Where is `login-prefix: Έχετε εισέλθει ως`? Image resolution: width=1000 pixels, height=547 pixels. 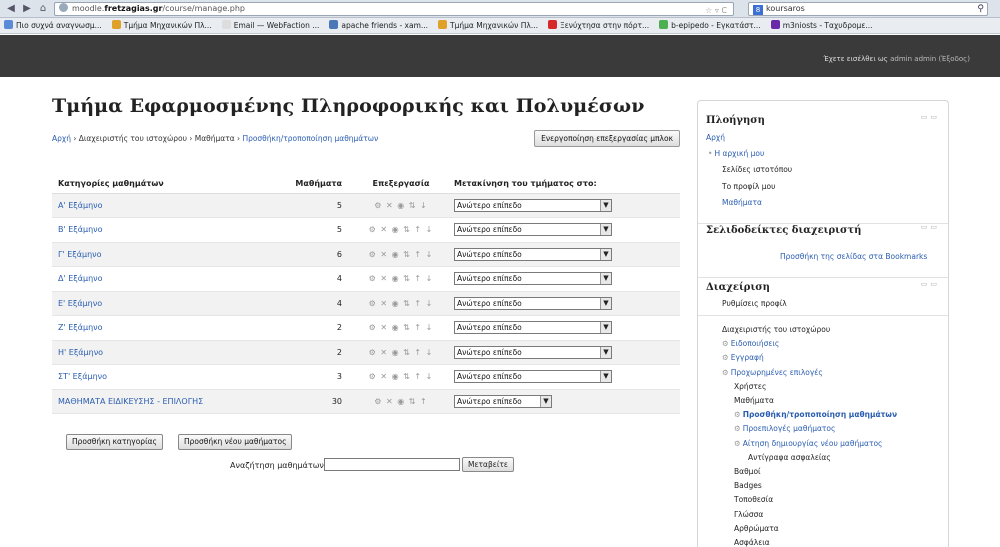 login-prefix: Έχετε εισέλθει ως is located at coordinates (855, 59).